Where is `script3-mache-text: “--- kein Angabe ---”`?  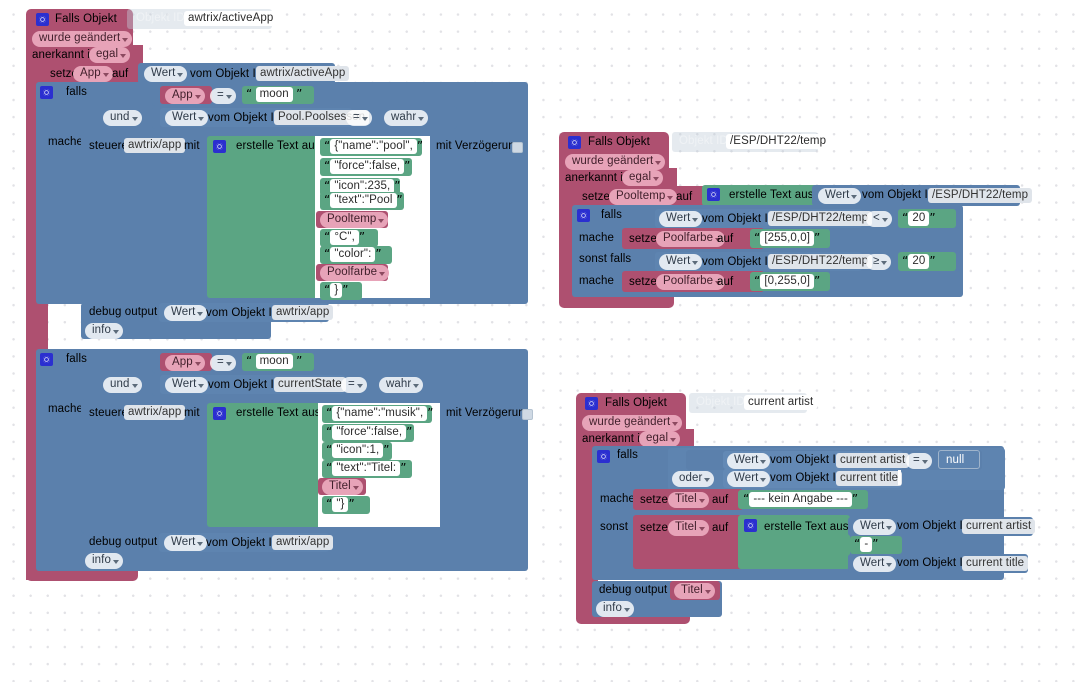
script3-mache-text: “--- kein Angabe ---” is located at coordinates (800, 499).